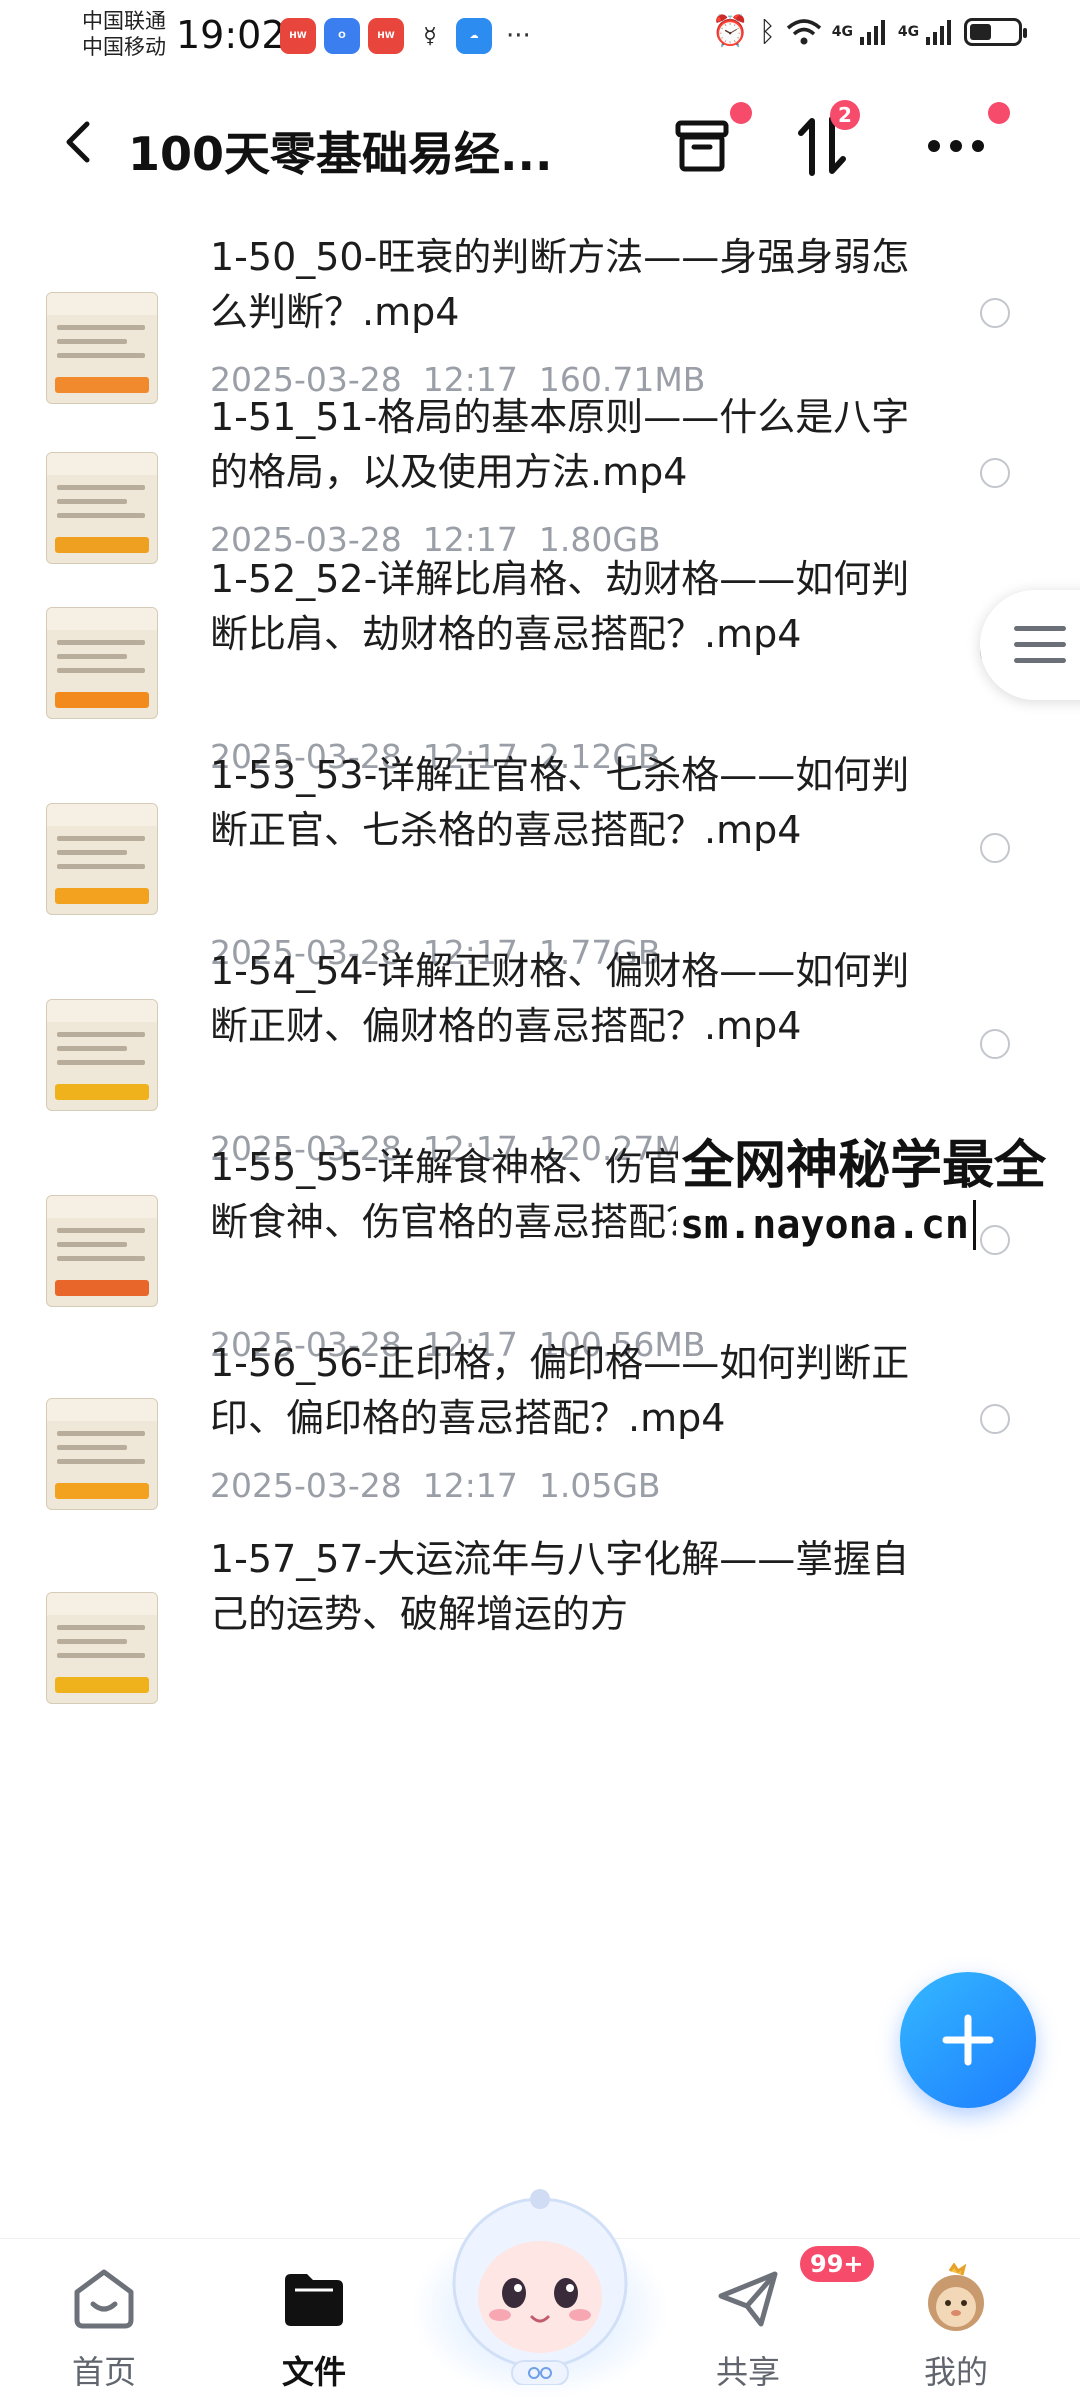 The height and width of the screenshot is (2401, 1080). What do you see at coordinates (560, 284) in the screenshot?
I see `file-name: 1-50_50-旺衰的判断方法——身强身弱怎么判断？.mp4` at bounding box center [560, 284].